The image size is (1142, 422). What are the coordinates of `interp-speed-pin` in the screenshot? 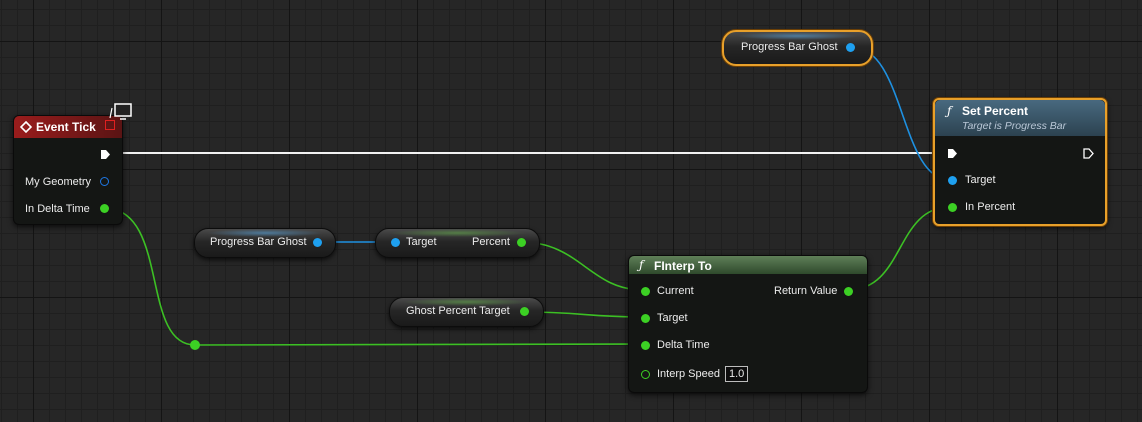 It's located at (645, 374).